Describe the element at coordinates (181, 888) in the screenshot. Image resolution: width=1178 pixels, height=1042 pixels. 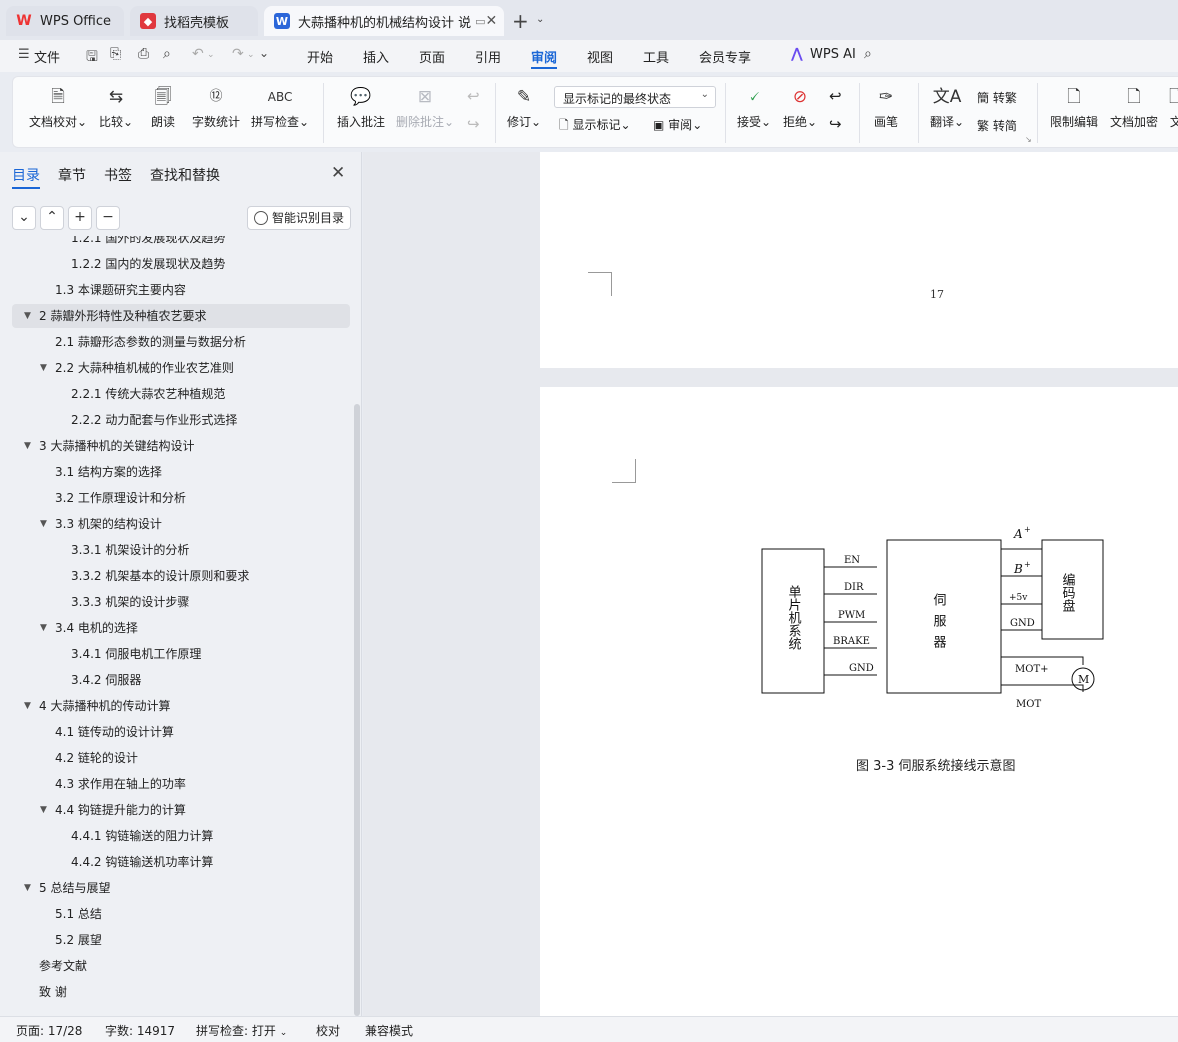
I see `toc-item: ▼ 5 总结与展望` at that location.